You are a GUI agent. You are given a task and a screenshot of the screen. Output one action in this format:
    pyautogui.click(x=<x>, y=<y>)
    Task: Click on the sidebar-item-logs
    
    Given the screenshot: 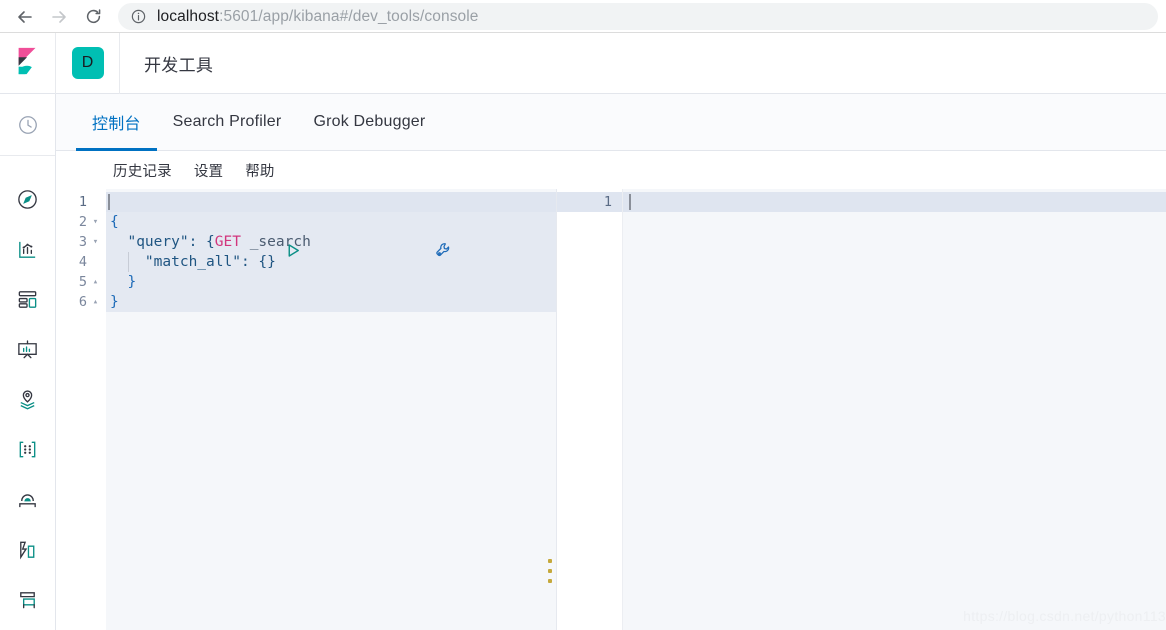 What is the action you would take?
    pyautogui.click(x=28, y=549)
    